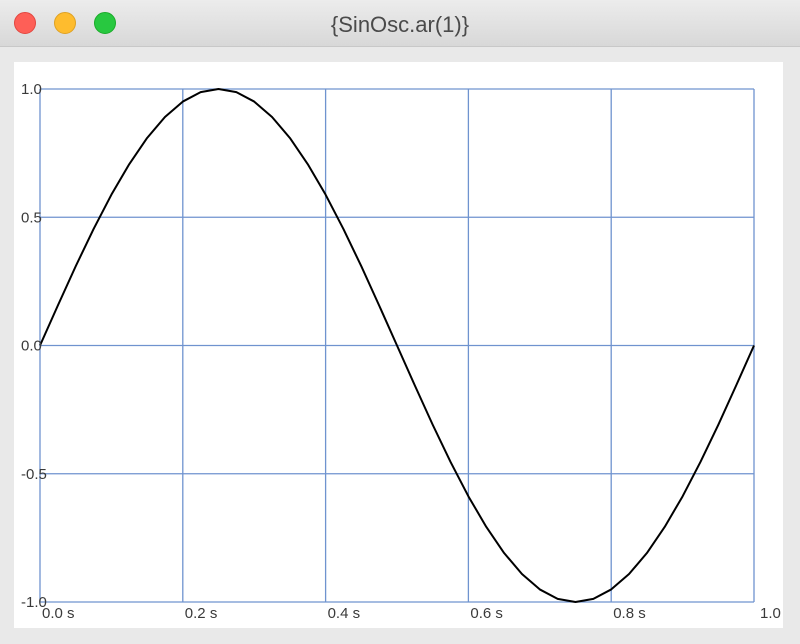 Image resolution: width=800 pixels, height=644 pixels. I want to click on x-tick-label-5: 1.0, so click(770, 613).